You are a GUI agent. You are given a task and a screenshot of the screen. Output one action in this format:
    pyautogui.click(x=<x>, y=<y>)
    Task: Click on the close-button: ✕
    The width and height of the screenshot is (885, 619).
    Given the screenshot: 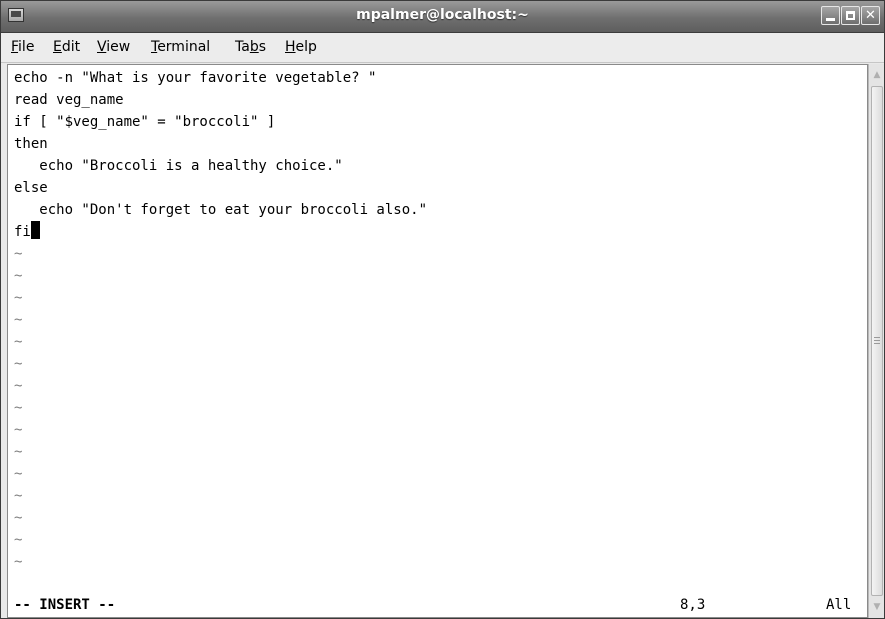 What is the action you would take?
    pyautogui.click(x=870, y=15)
    